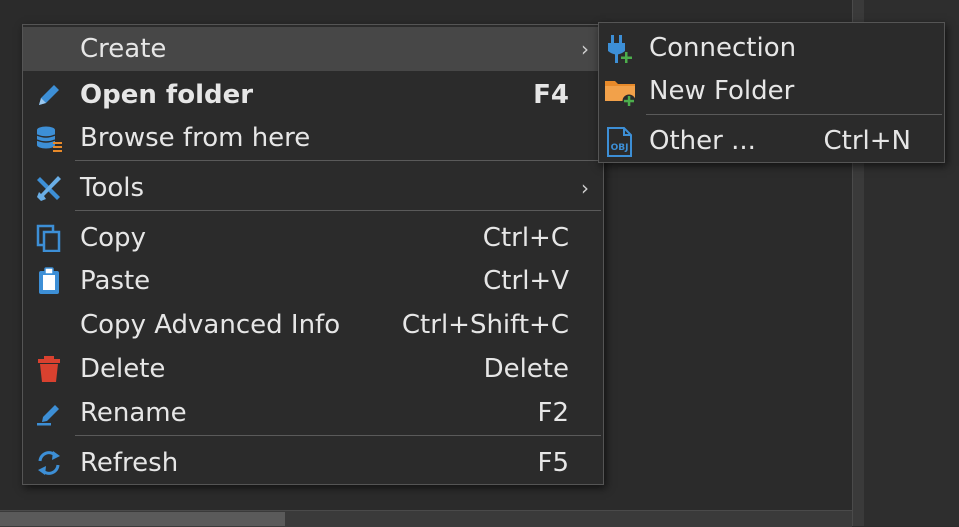  Describe the element at coordinates (313, 463) in the screenshot. I see `menu-item-refresh: Refresh F5` at that location.